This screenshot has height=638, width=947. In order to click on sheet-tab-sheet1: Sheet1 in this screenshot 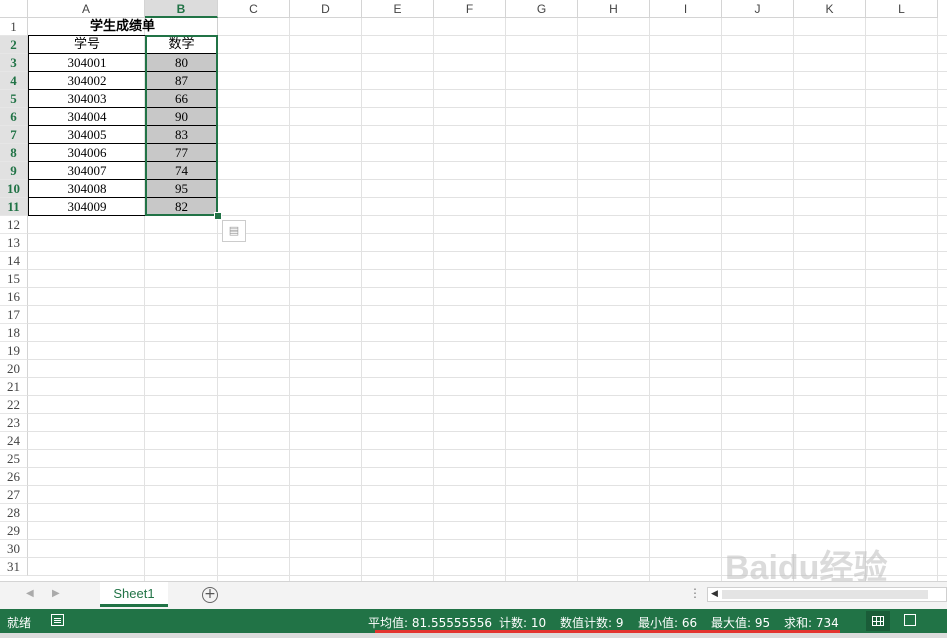, I will do `click(134, 594)`.